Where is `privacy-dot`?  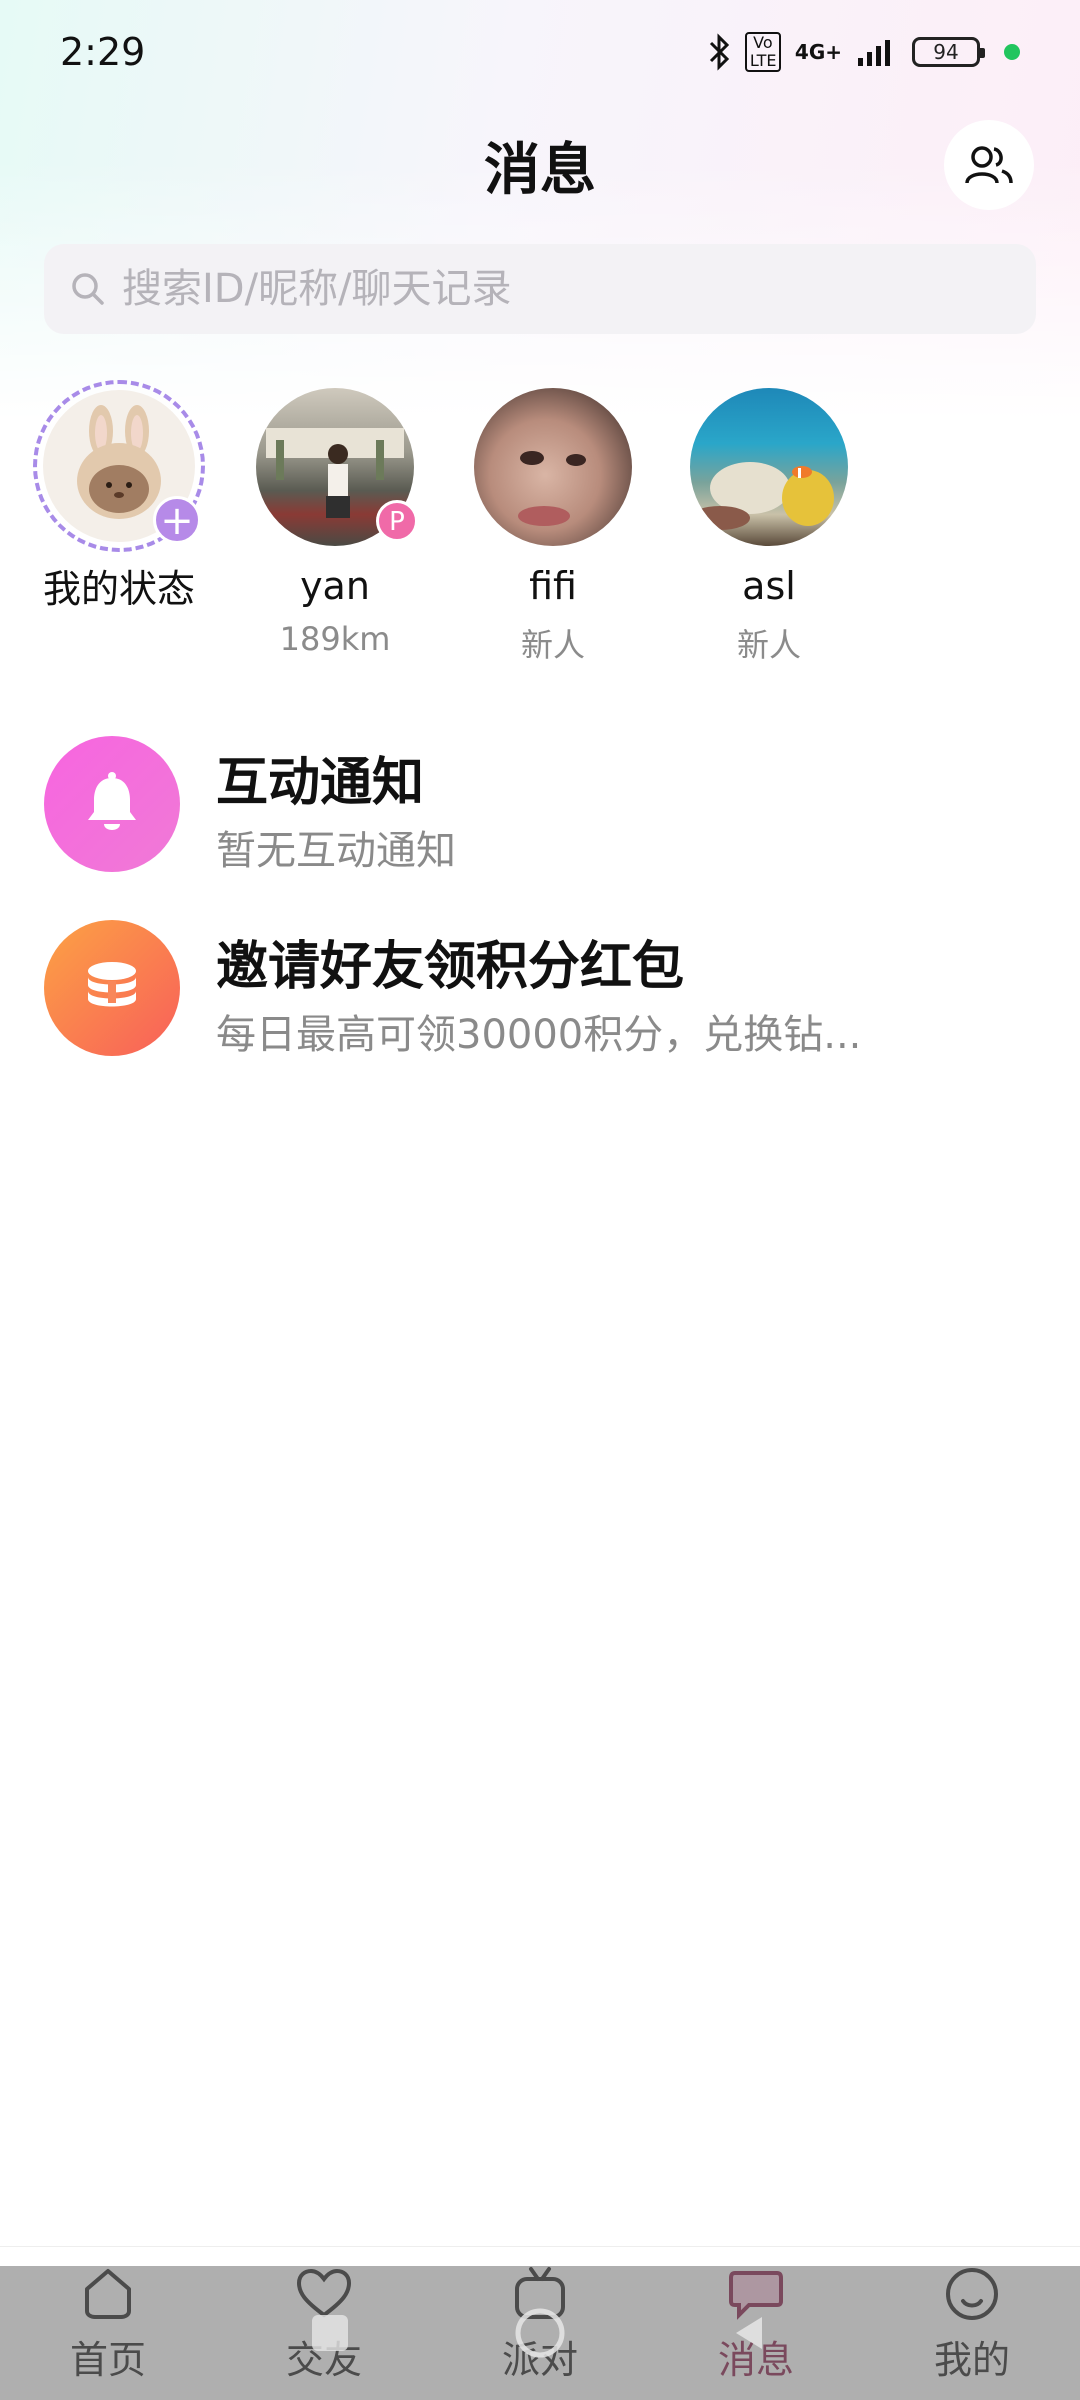 privacy-dot is located at coordinates (1012, 52).